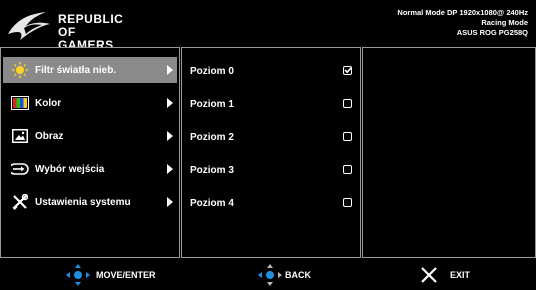 This screenshot has width=536, height=290. I want to click on option-level-1: Poziom 1, so click(273, 104).